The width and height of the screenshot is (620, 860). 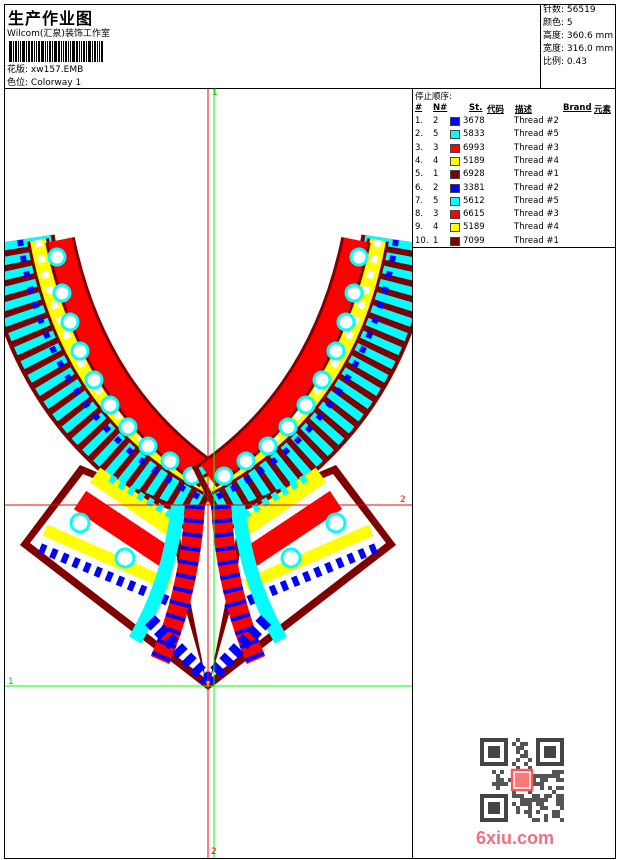 What do you see at coordinates (419, 147) in the screenshot?
I see `row-index: 3.` at bounding box center [419, 147].